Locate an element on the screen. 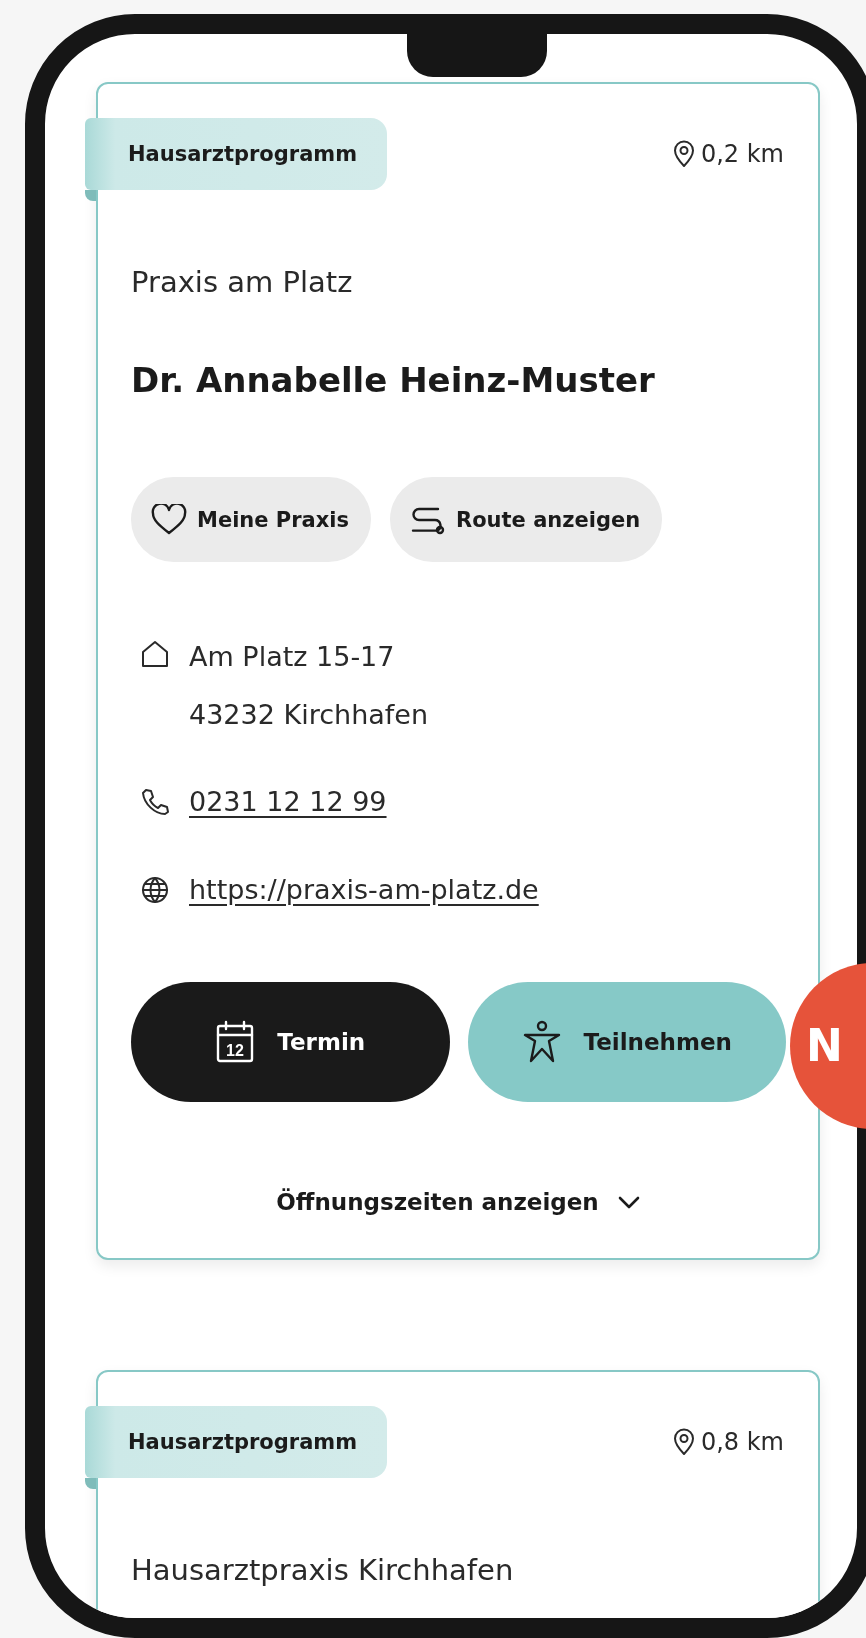 This screenshot has width=866, height=1638. join-button: Teilnehmen is located at coordinates (626, 1042).